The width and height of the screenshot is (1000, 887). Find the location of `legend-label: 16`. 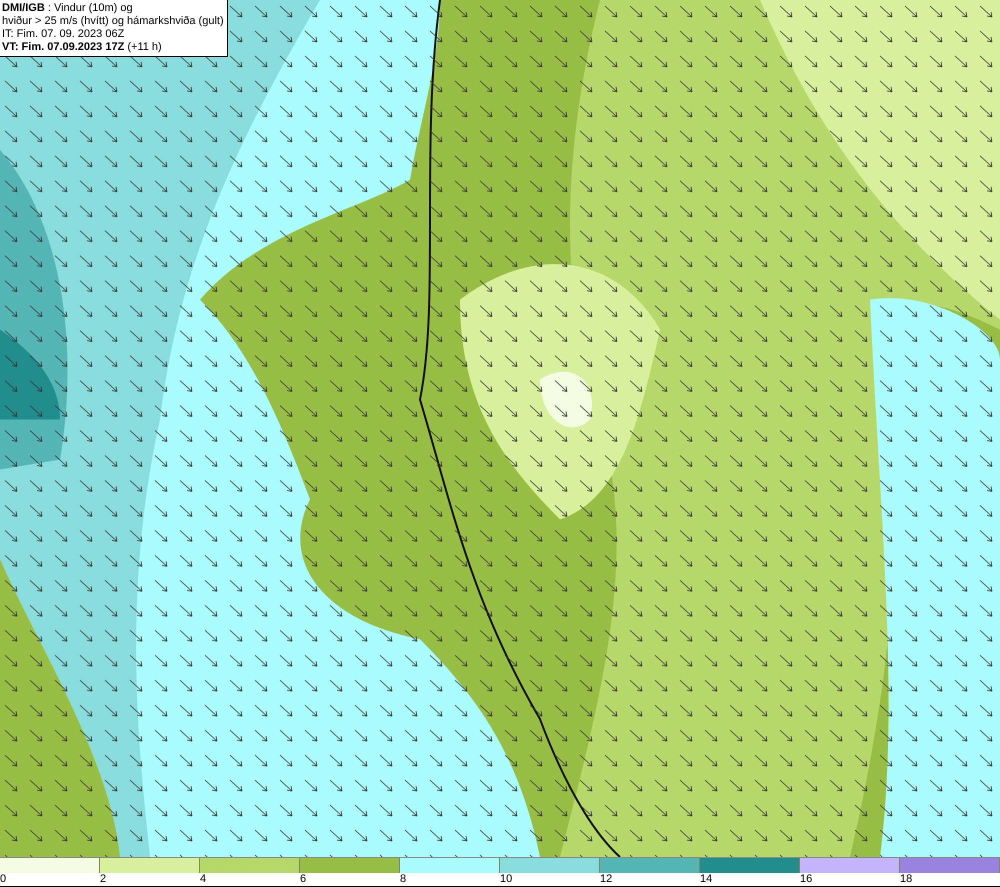

legend-label: 16 is located at coordinates (806, 879).